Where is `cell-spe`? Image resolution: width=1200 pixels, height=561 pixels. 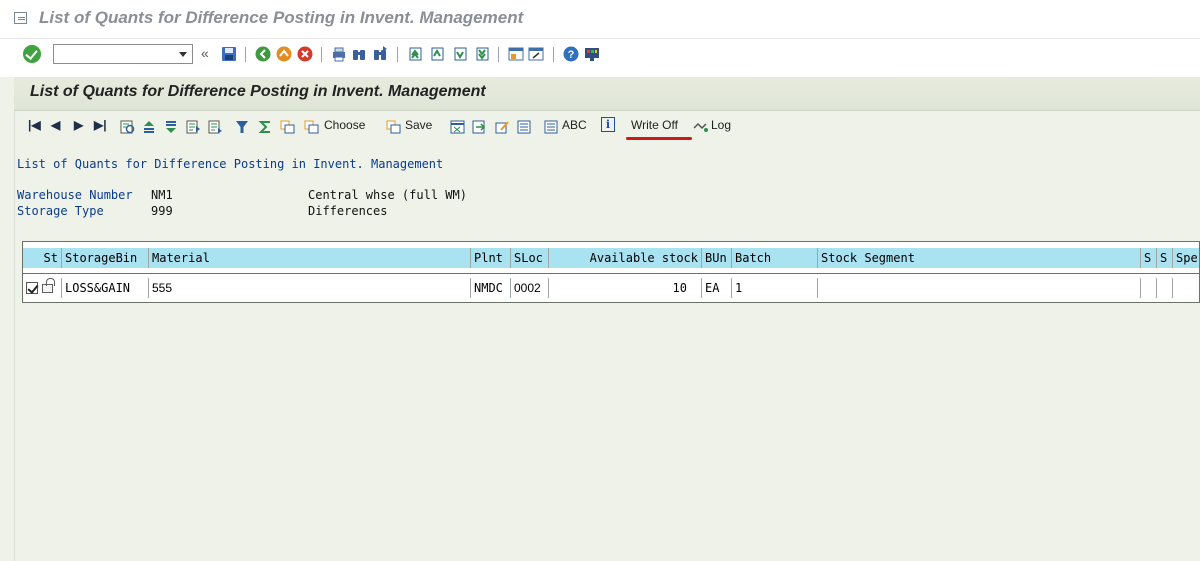
cell-spe is located at coordinates (1186, 288).